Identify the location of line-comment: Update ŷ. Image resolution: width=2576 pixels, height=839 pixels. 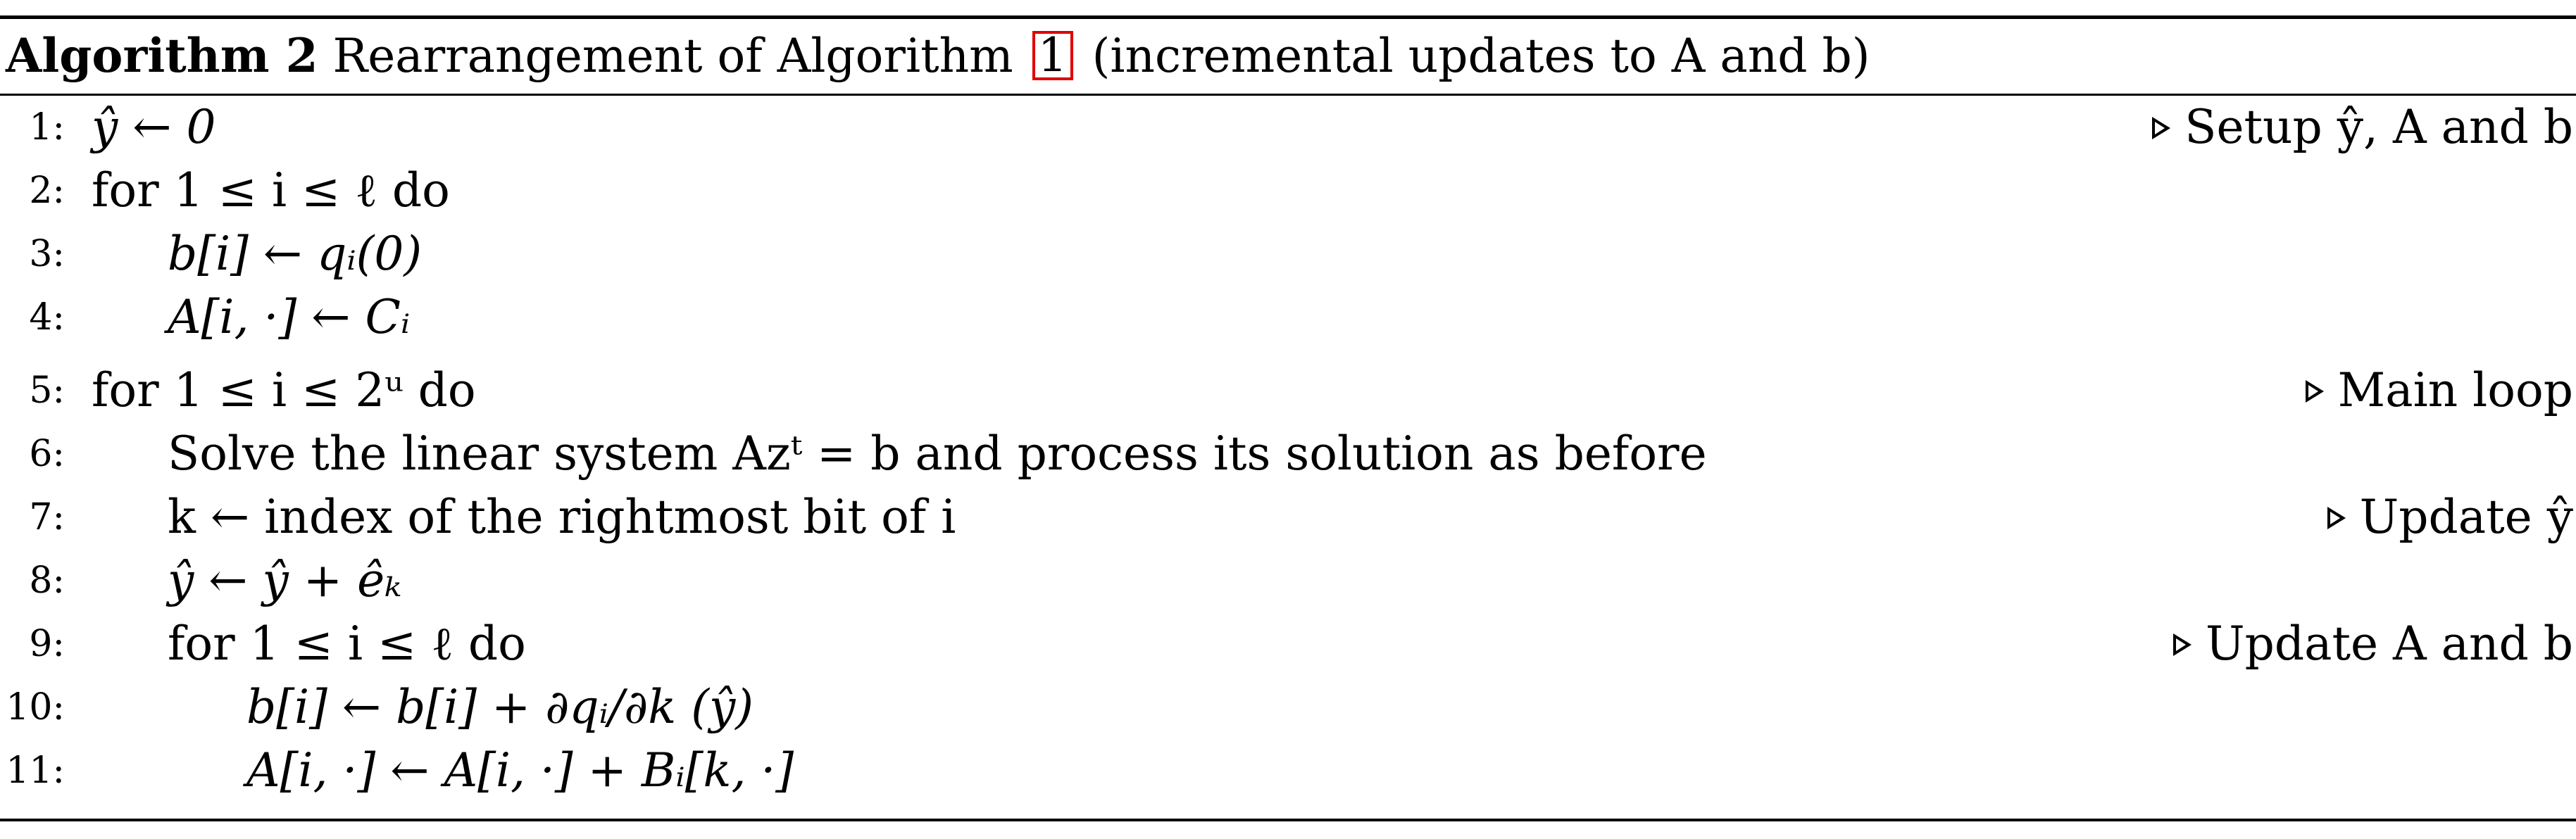
(2450, 517).